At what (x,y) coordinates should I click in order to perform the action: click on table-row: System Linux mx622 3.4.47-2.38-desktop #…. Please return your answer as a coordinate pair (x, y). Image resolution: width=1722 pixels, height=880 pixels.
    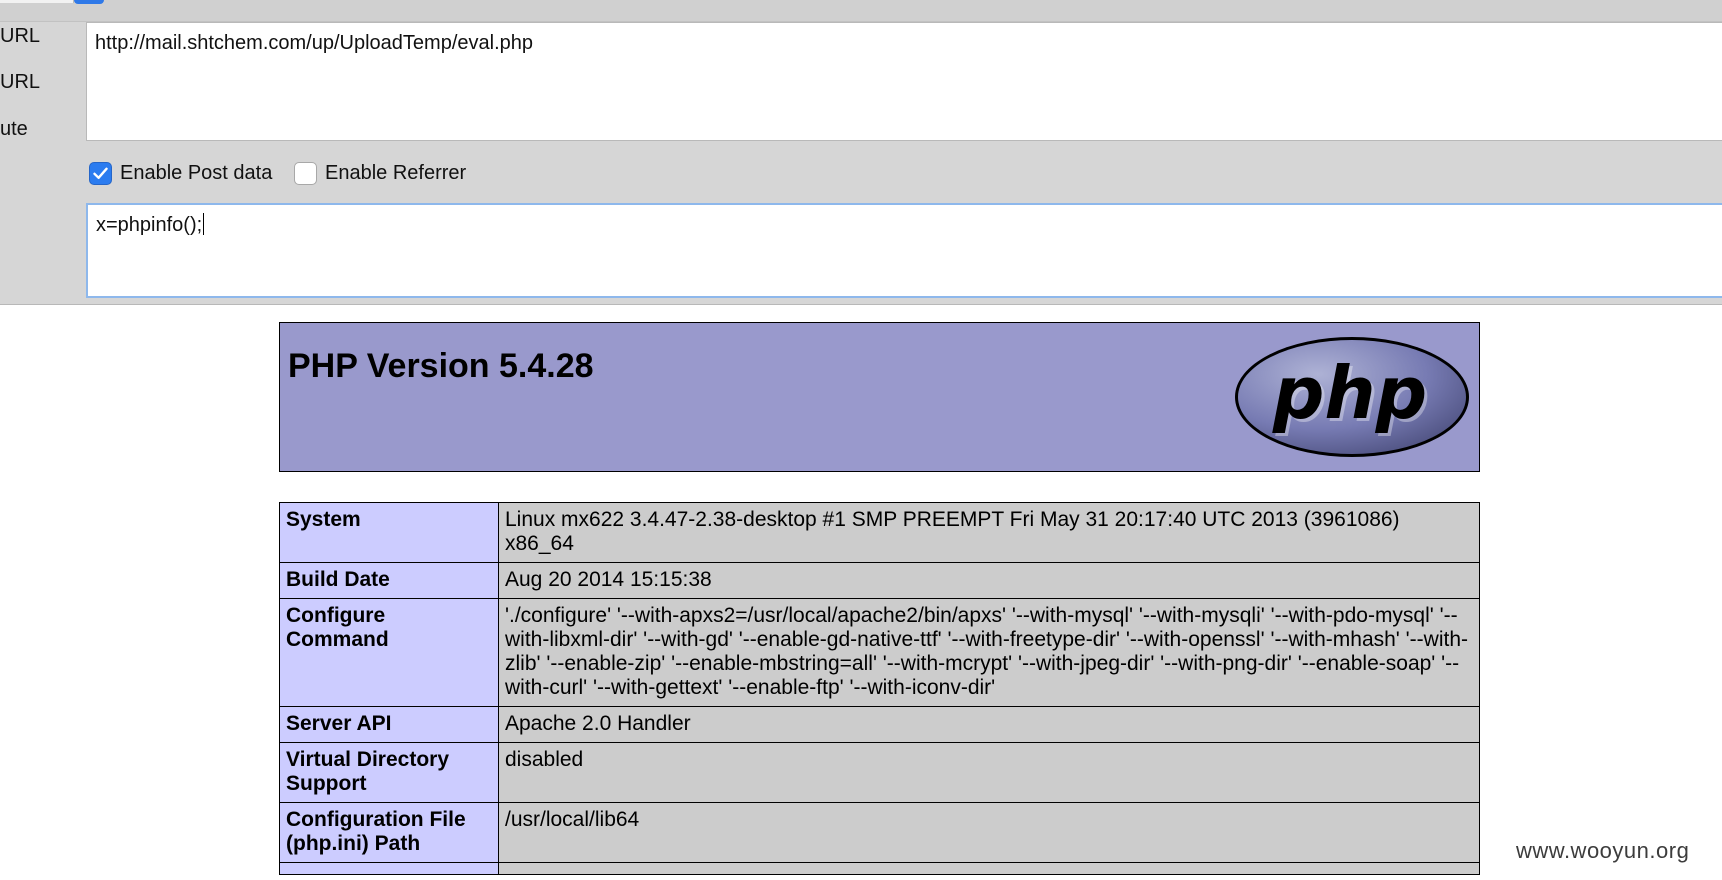
    Looking at the image, I should click on (879, 532).